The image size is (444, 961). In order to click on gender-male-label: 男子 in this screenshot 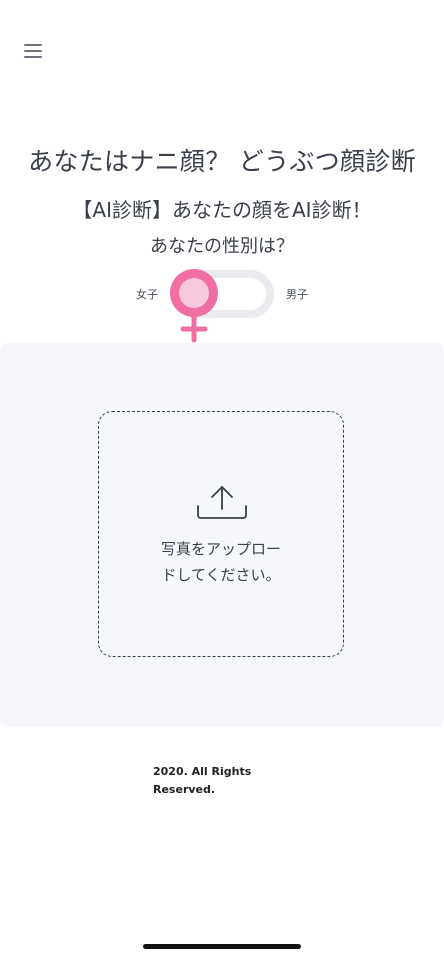, I will do `click(297, 294)`.